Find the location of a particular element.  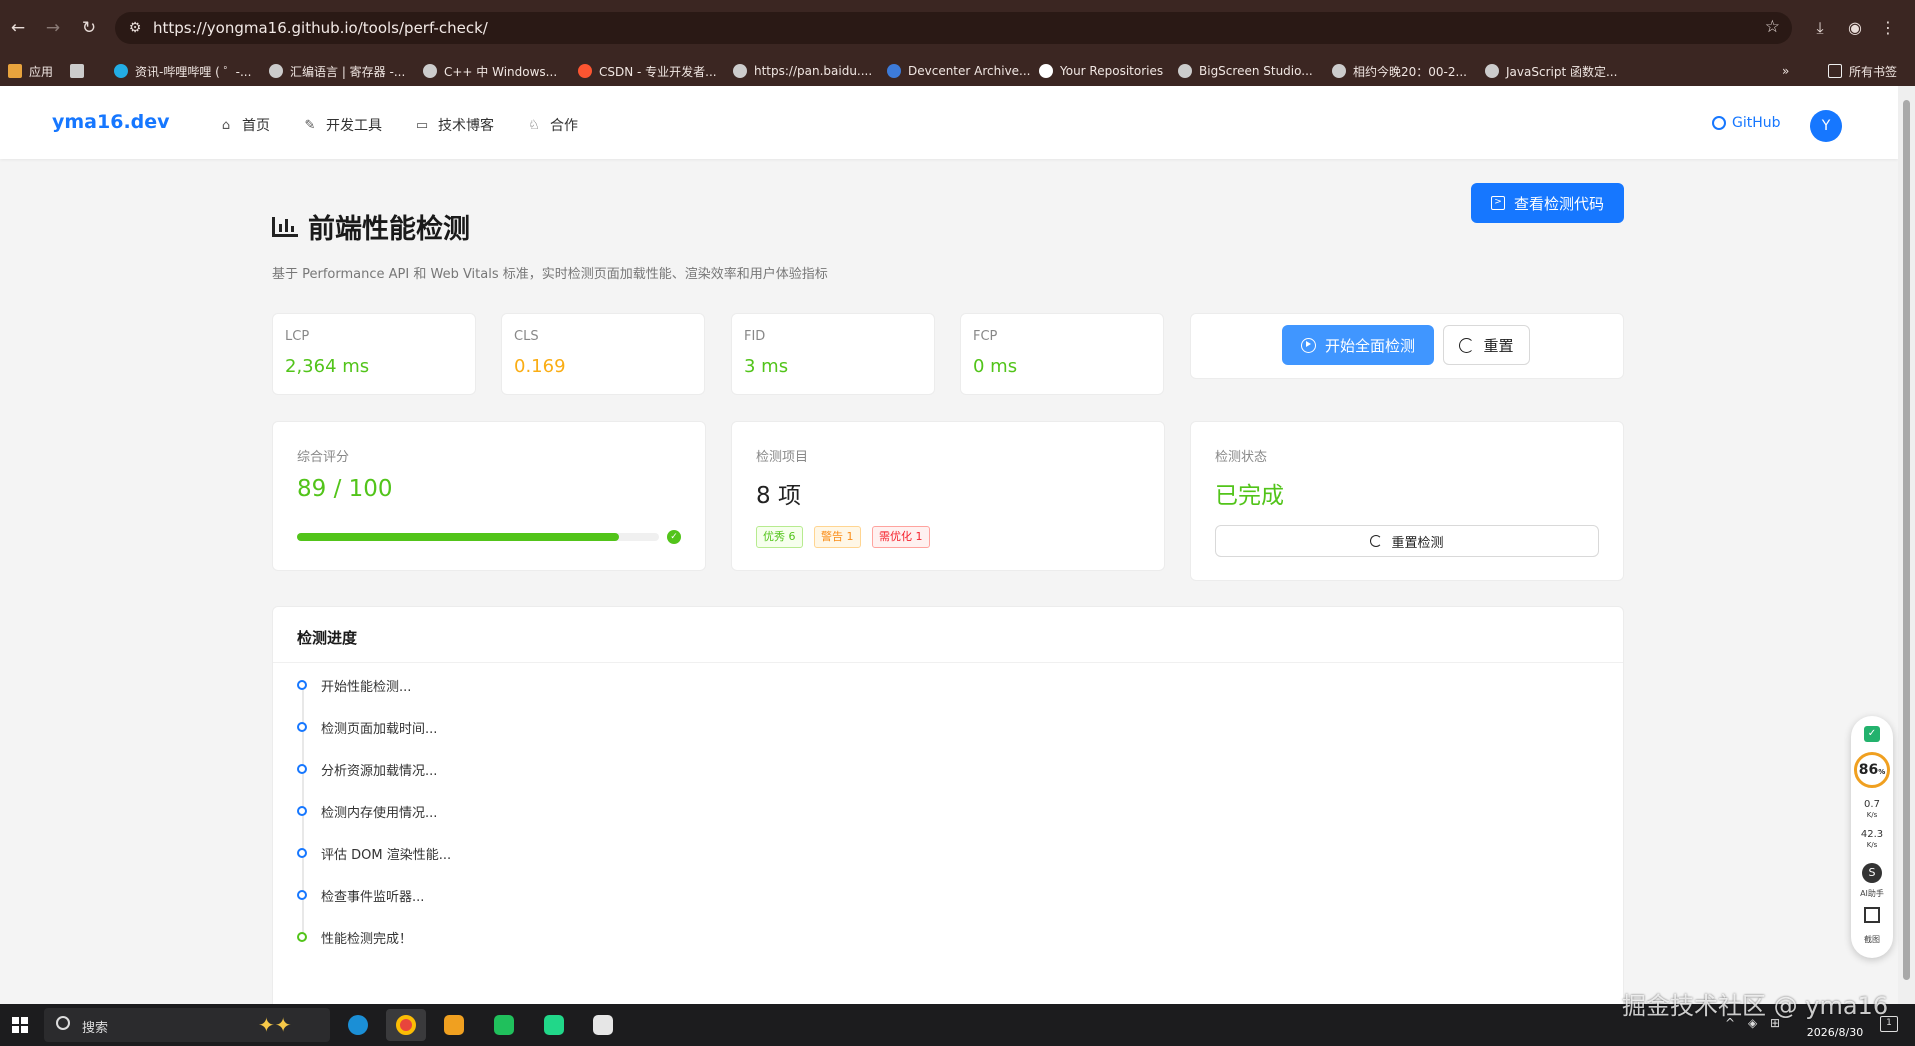

score-label: 综合评分 is located at coordinates (323, 457).